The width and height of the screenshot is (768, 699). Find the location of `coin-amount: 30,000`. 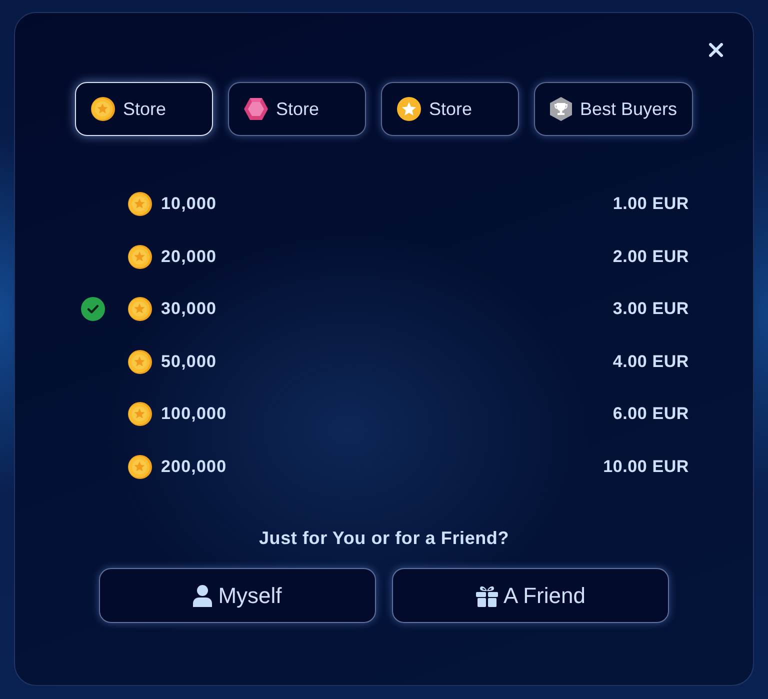

coin-amount: 30,000 is located at coordinates (189, 309).